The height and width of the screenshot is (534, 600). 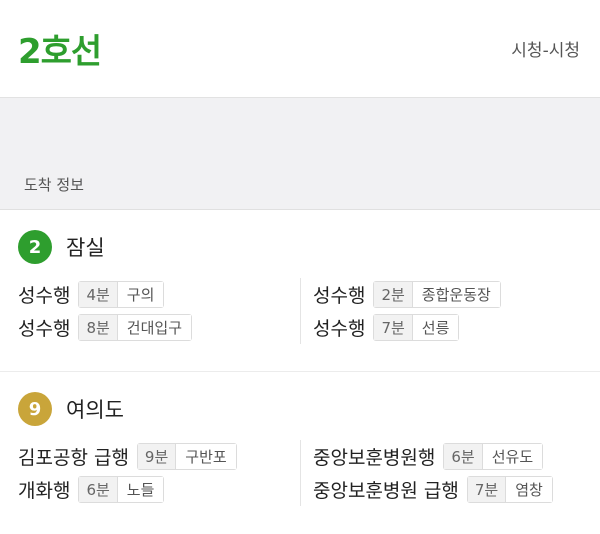 I want to click on station-name: 여의도, so click(x=95, y=410).